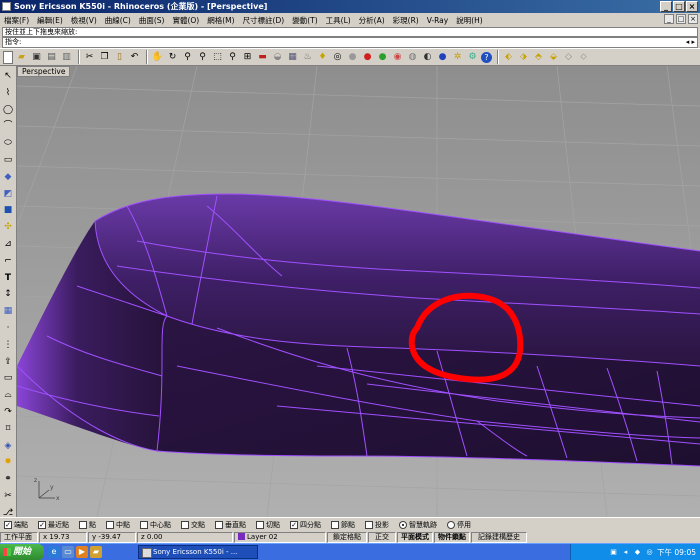 The width and height of the screenshot is (700, 560). What do you see at coordinates (8, 429) in the screenshot?
I see `offset-icon: ⌑` at bounding box center [8, 429].